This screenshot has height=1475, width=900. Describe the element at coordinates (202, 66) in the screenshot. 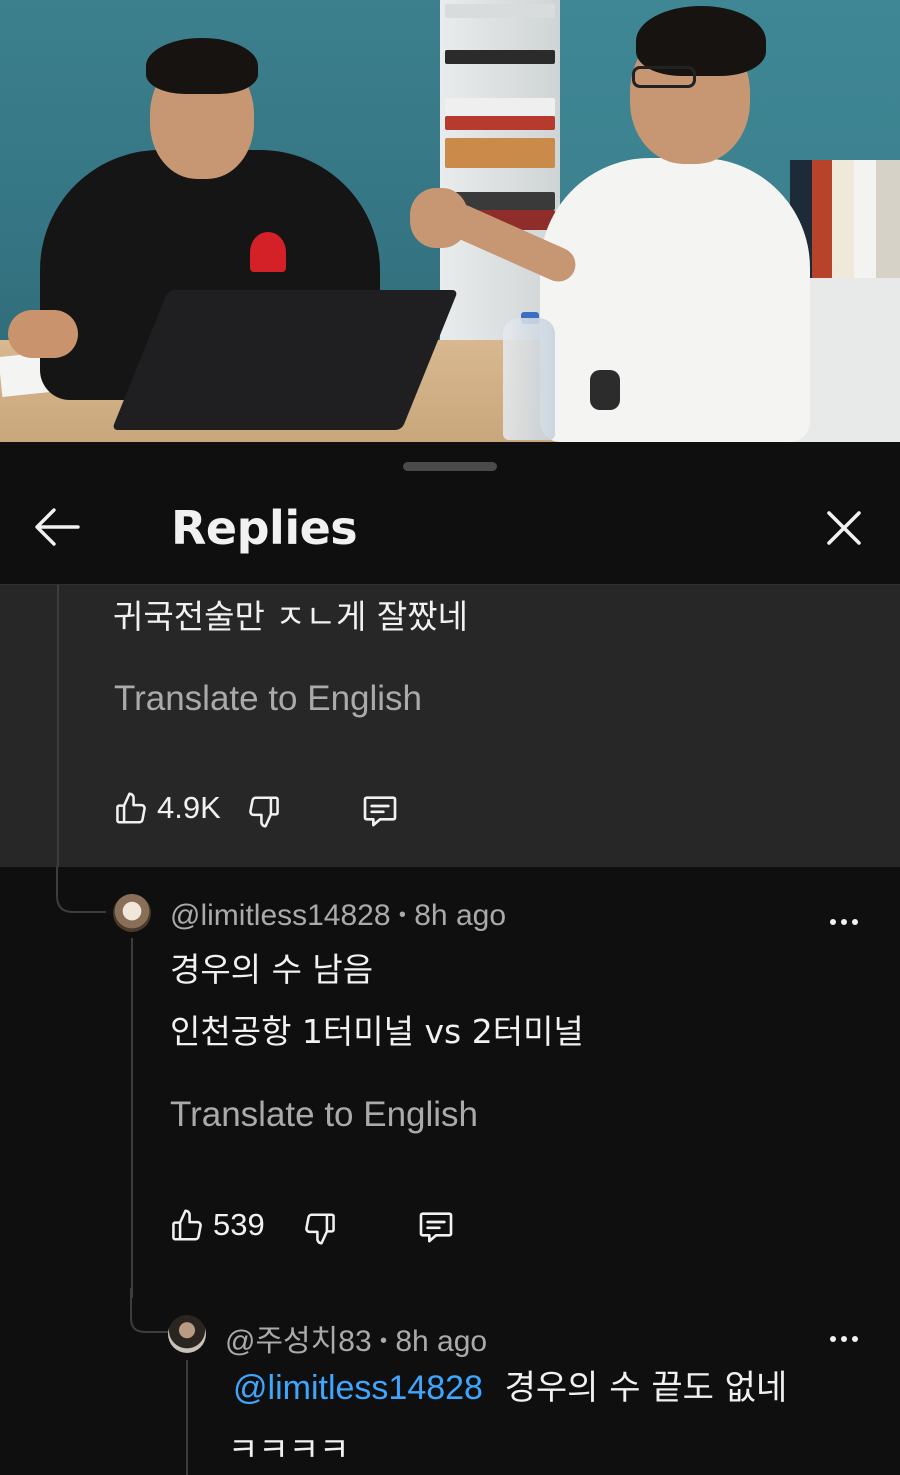

I see `video-person-left-hair` at that location.